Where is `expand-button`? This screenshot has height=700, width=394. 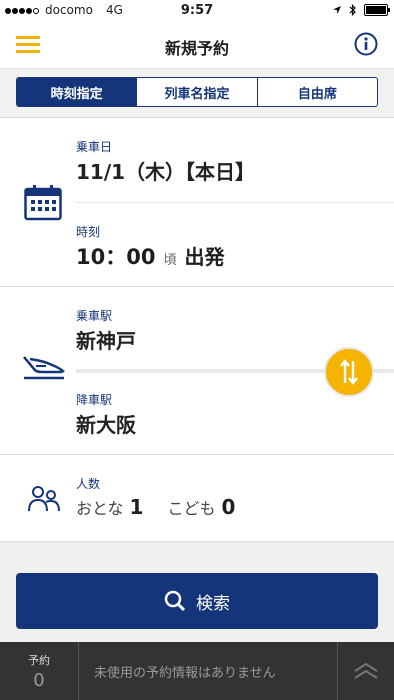 expand-button is located at coordinates (365, 671).